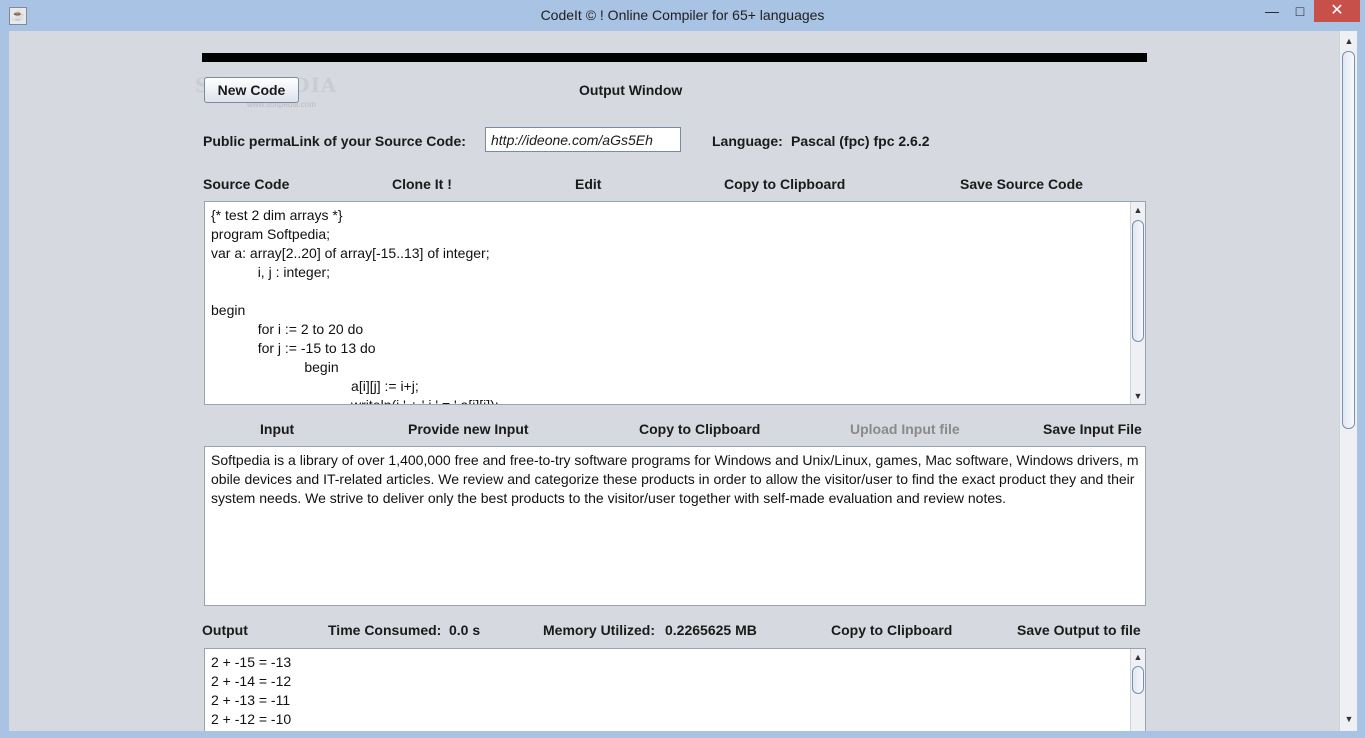 The height and width of the screenshot is (738, 1365). What do you see at coordinates (1092, 429) in the screenshot?
I see `save-input-file-button: Save Input File` at bounding box center [1092, 429].